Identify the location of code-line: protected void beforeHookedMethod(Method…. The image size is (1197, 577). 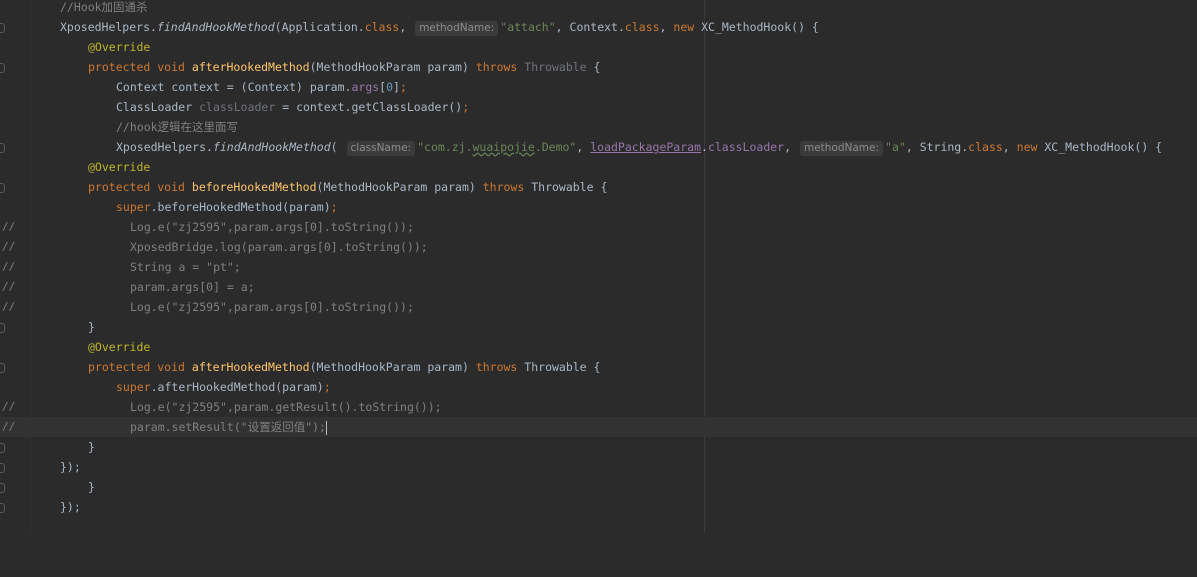
(598, 187).